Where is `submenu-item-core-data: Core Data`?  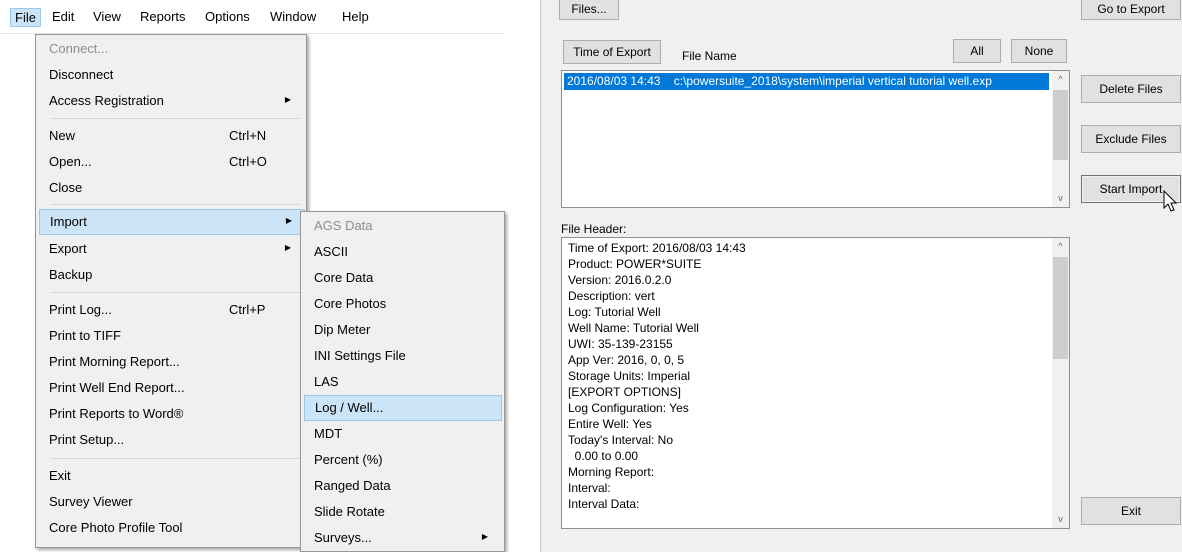
submenu-item-core-data: Core Data is located at coordinates (402, 278).